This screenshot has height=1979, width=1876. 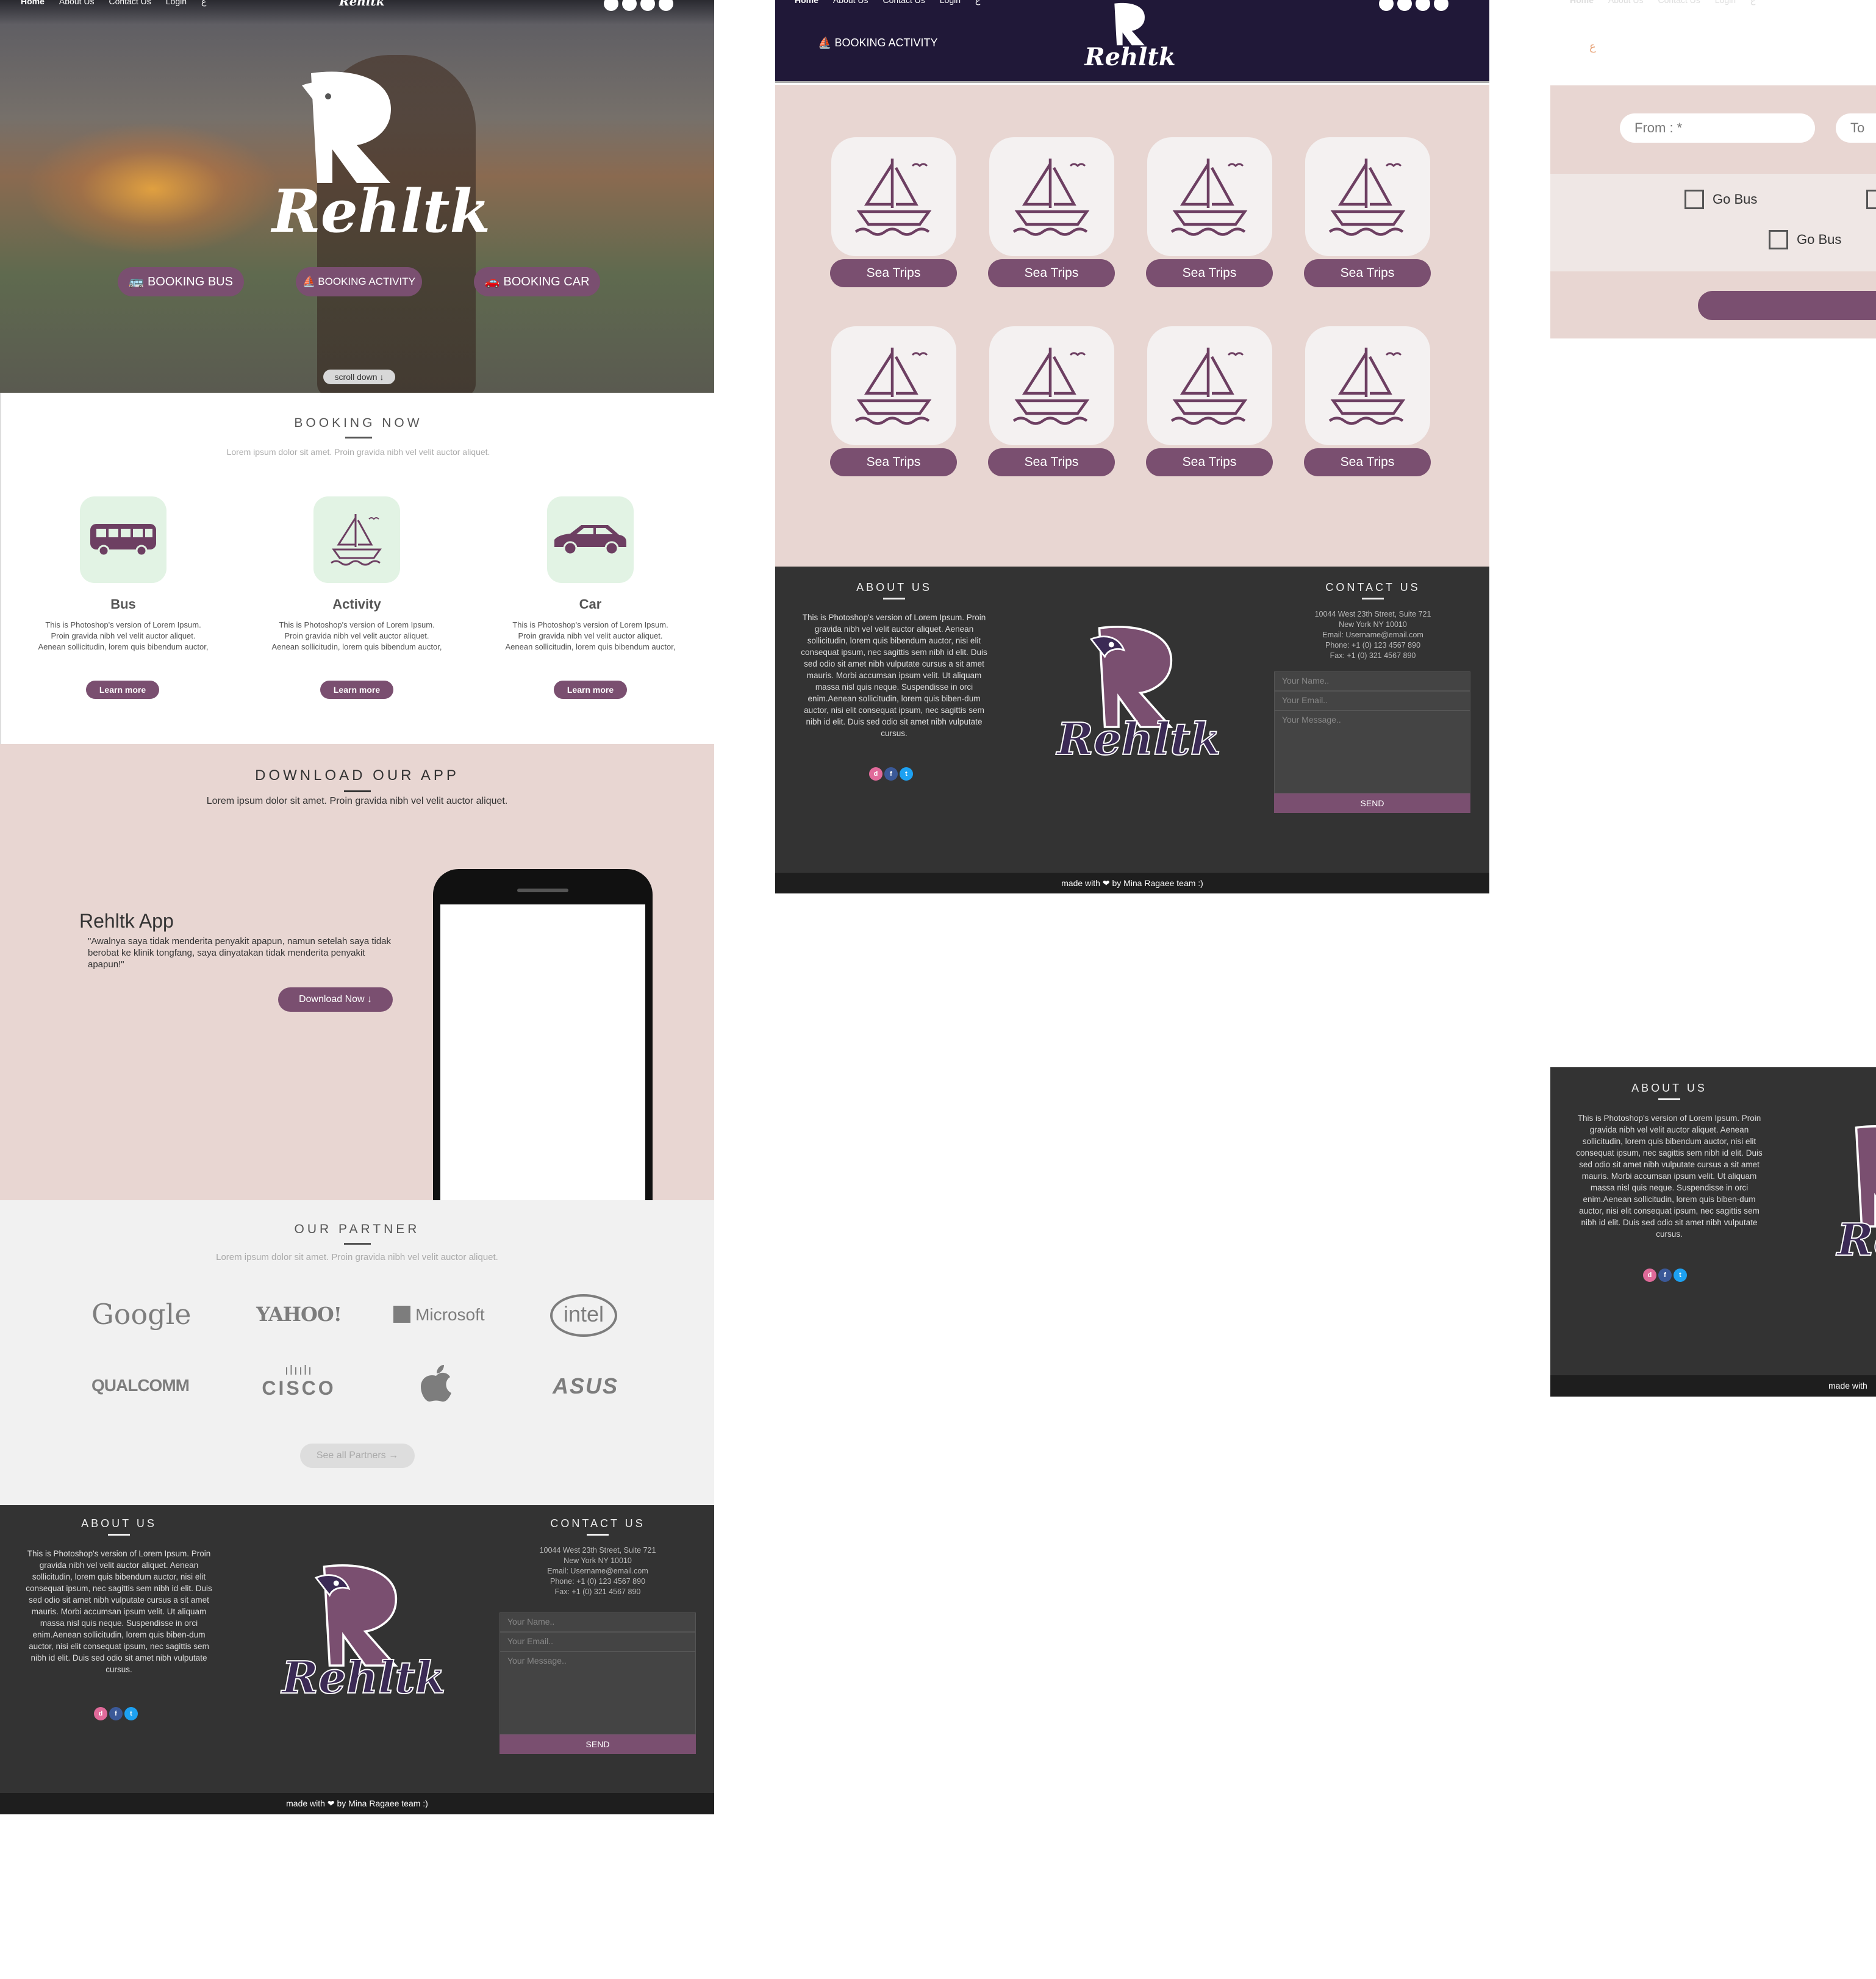 What do you see at coordinates (537, 281) in the screenshot?
I see `booking-car-button: 🚗 BOOKING CAR` at bounding box center [537, 281].